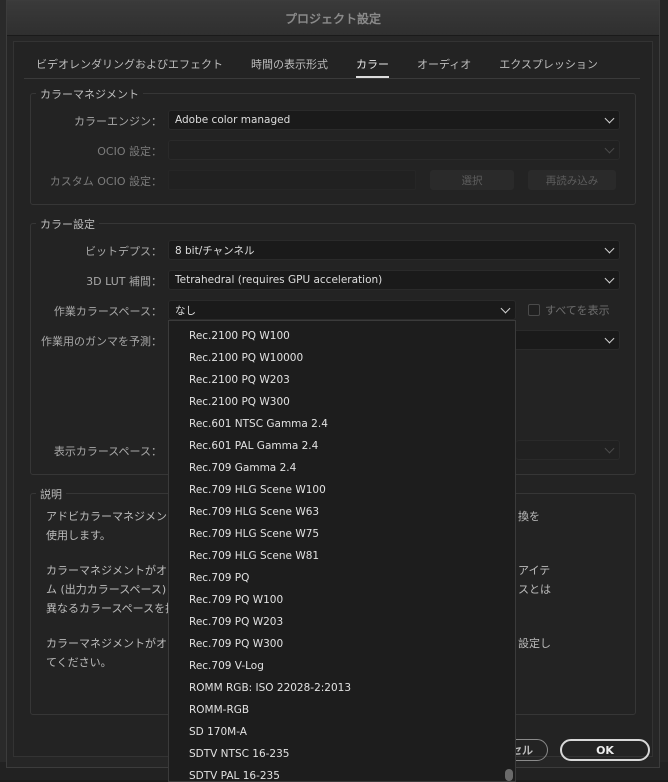 The width and height of the screenshot is (668, 782). I want to click on bit-depth-select: 8 bit/チャンネル, so click(394, 250).